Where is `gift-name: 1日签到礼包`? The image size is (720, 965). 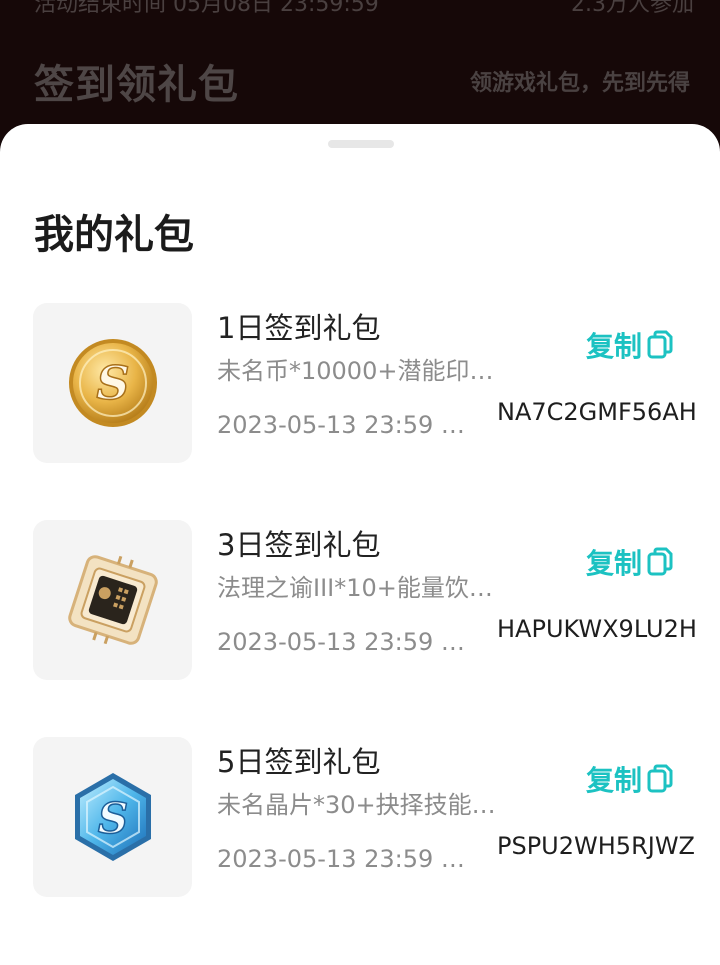 gift-name: 1日签到礼包 is located at coordinates (299, 328).